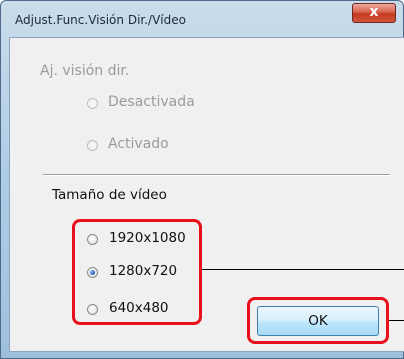 This screenshot has width=404, height=359. I want to click on group-separator, so click(216, 175).